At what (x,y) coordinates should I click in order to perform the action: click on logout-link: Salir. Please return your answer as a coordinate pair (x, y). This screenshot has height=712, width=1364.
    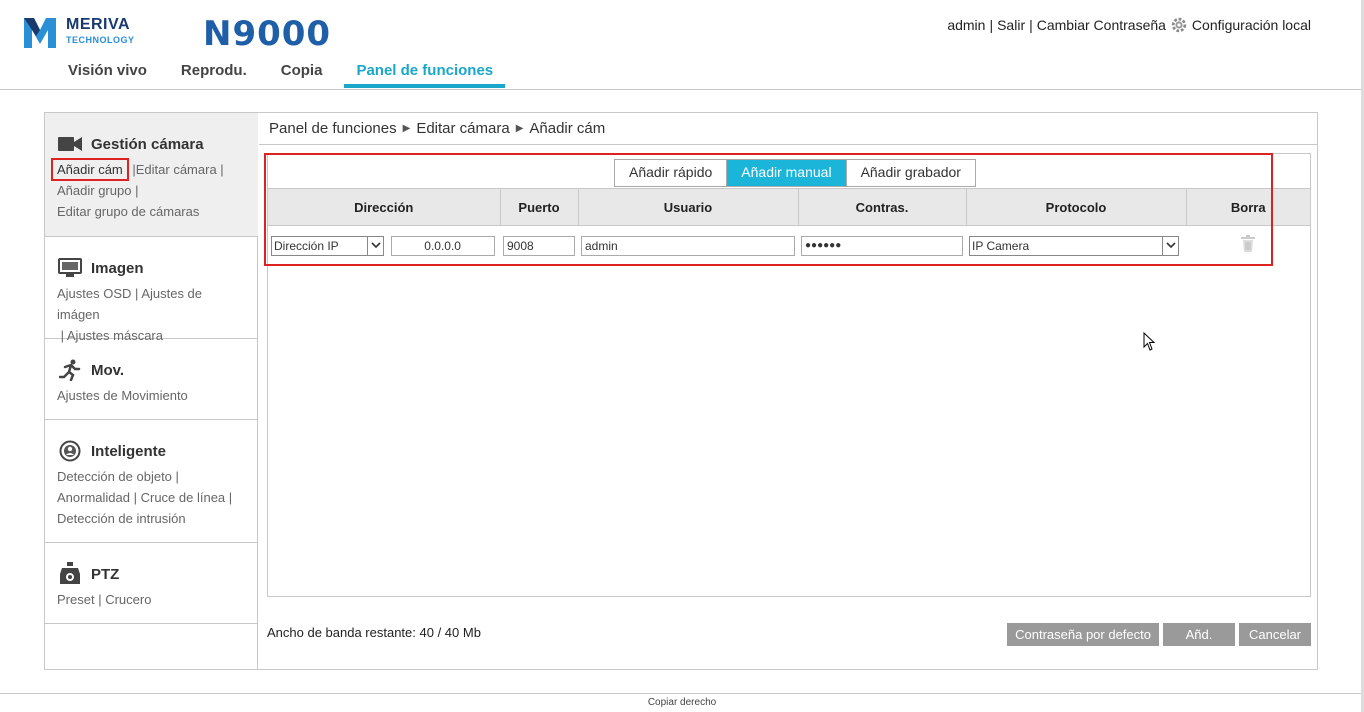
    Looking at the image, I should click on (1011, 25).